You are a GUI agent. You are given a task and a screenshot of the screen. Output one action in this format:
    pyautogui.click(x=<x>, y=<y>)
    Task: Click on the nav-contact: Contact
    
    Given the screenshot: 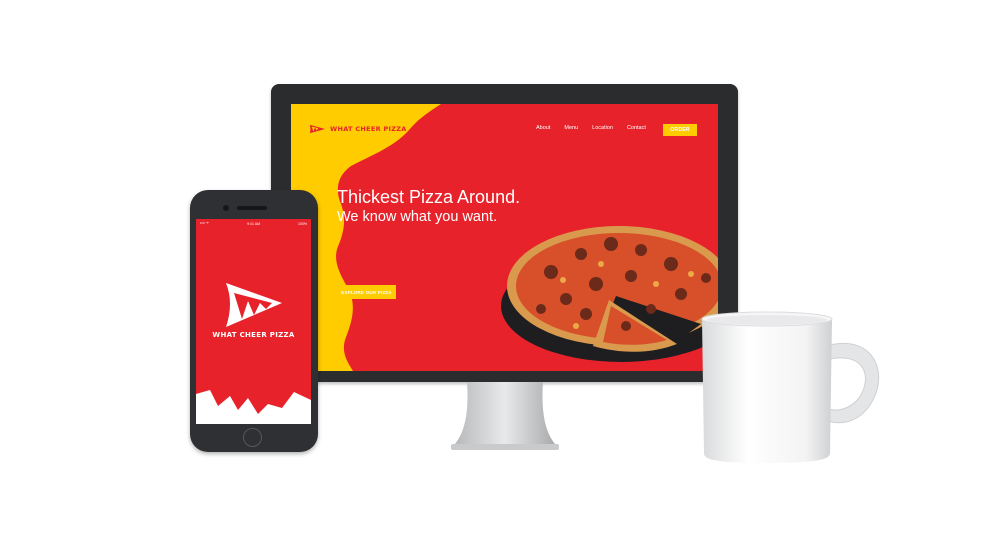 What is the action you would take?
    pyautogui.click(x=636, y=128)
    